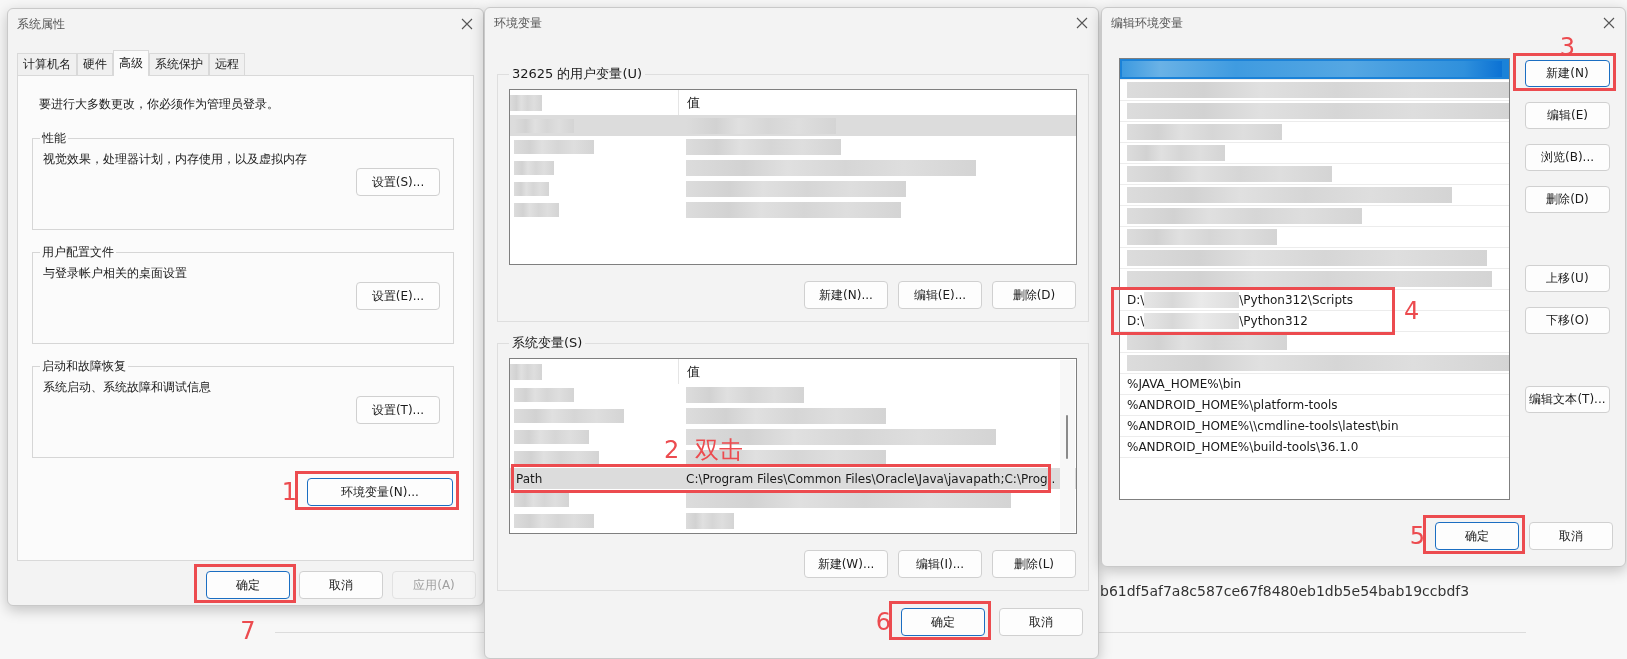  What do you see at coordinates (529, 478) in the screenshot?
I see `variable-name: Path` at bounding box center [529, 478].